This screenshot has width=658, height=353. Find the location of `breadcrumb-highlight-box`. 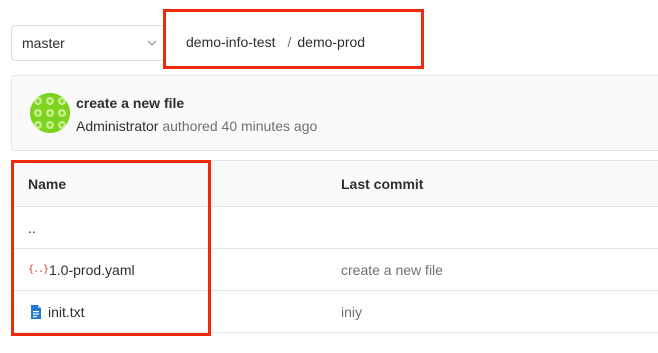

breadcrumb-highlight-box is located at coordinates (293, 39).